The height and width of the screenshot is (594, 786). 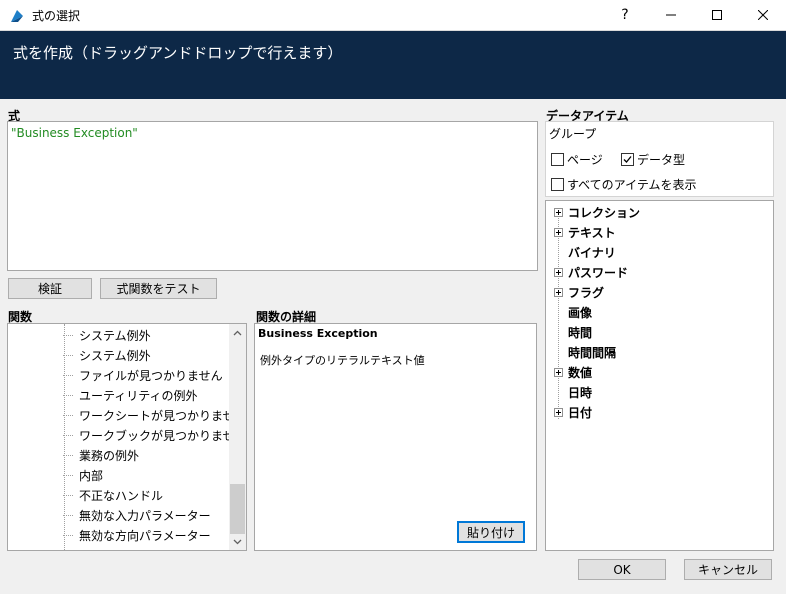 What do you see at coordinates (580, 392) in the screenshot?
I see `tree-item-label: 日時` at bounding box center [580, 392].